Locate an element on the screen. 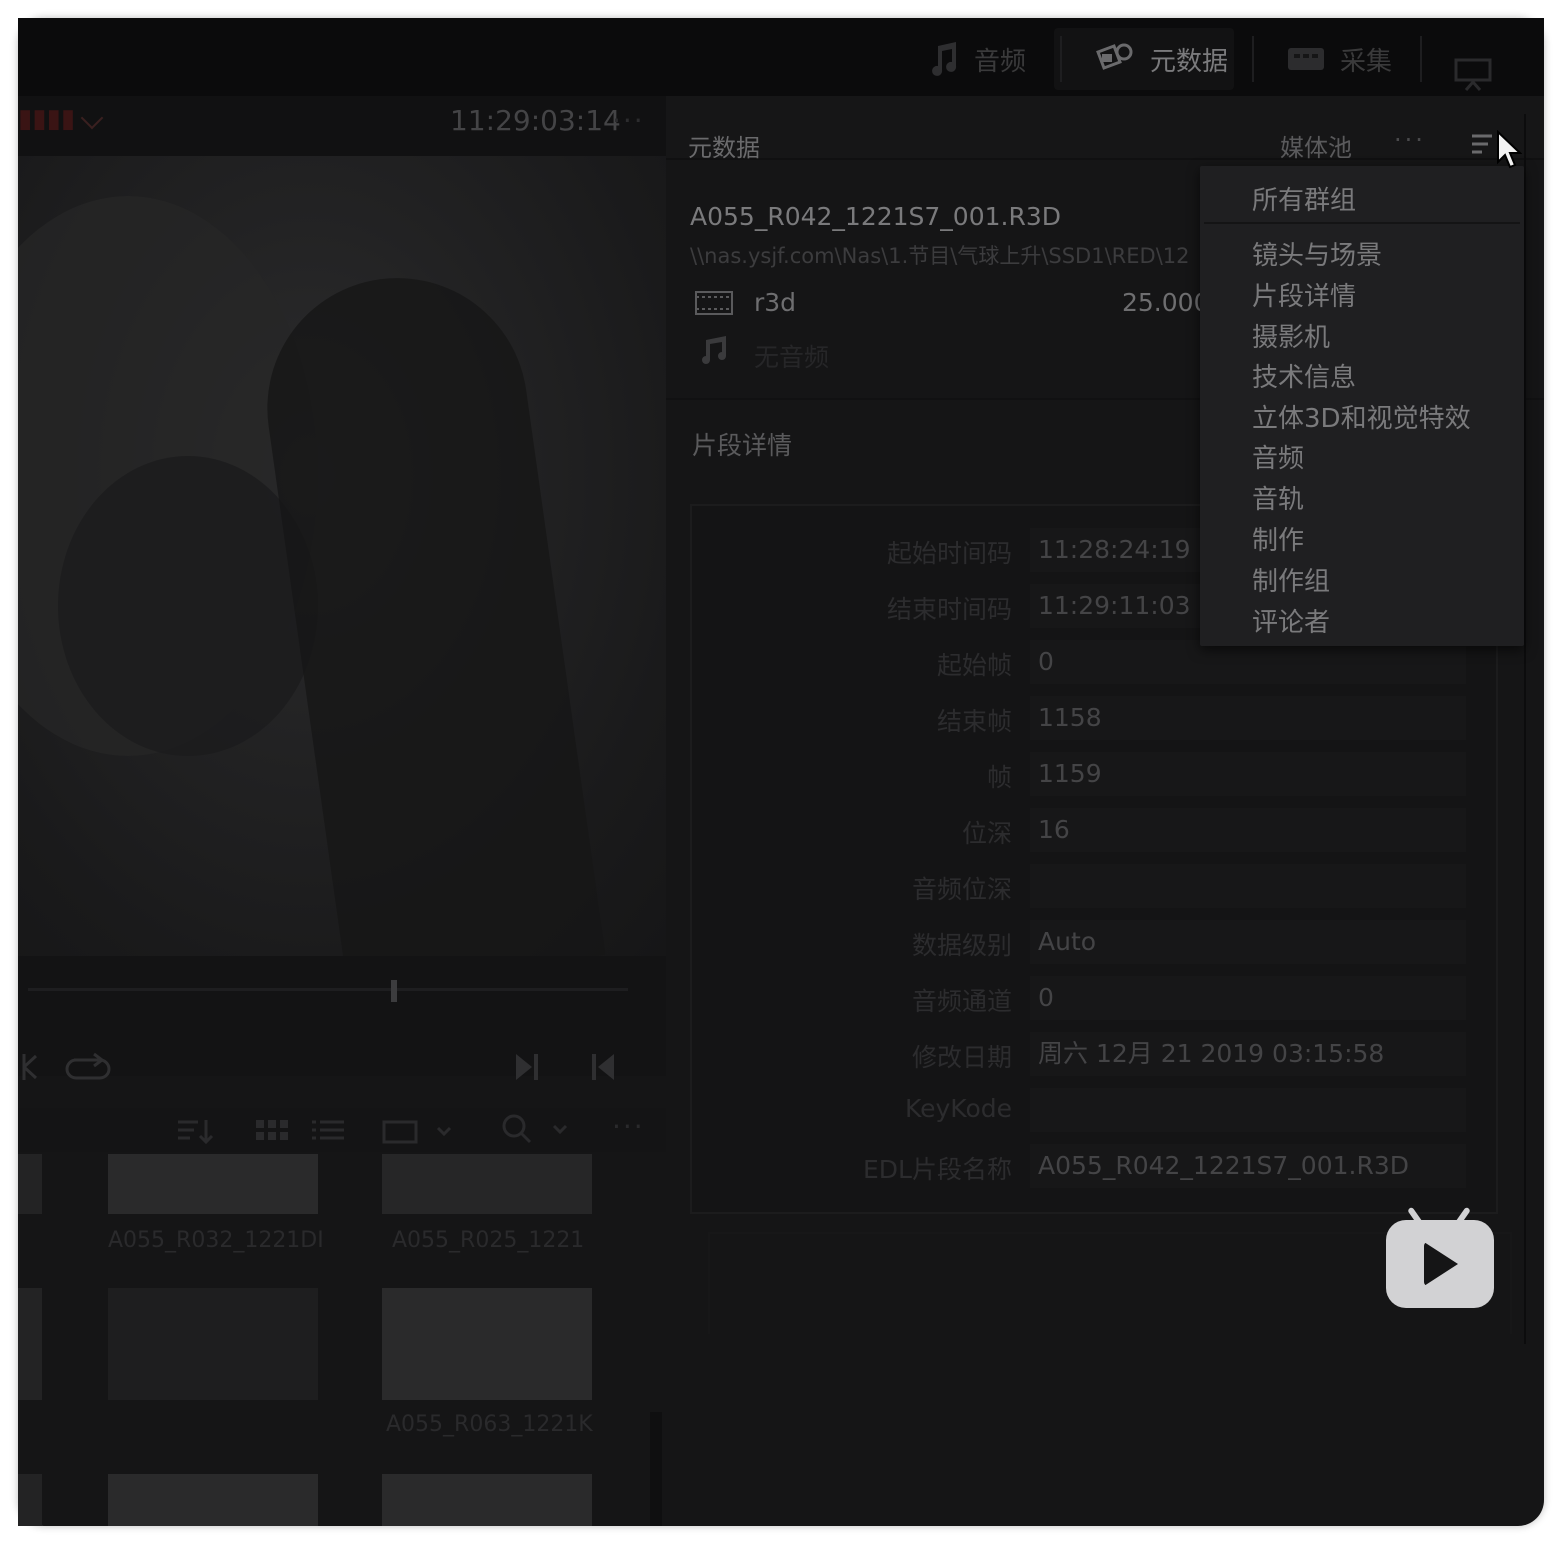 This screenshot has height=1544, width=1562. clip-path: \\nas.ysjf.com\Nas\1.节目\气球上升\SSD1\RED\12 is located at coordinates (940, 256).